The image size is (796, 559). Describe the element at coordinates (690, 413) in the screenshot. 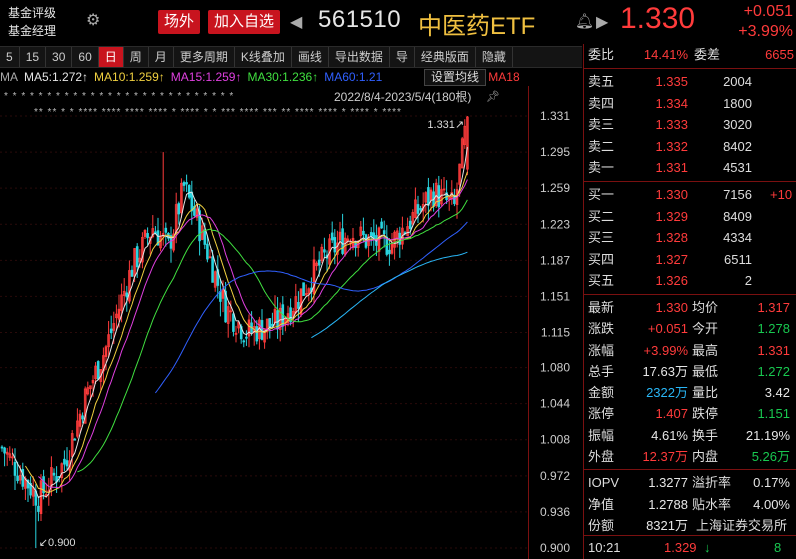

I see `stat-row: 涨停 1.407 跌停 1.151` at that location.